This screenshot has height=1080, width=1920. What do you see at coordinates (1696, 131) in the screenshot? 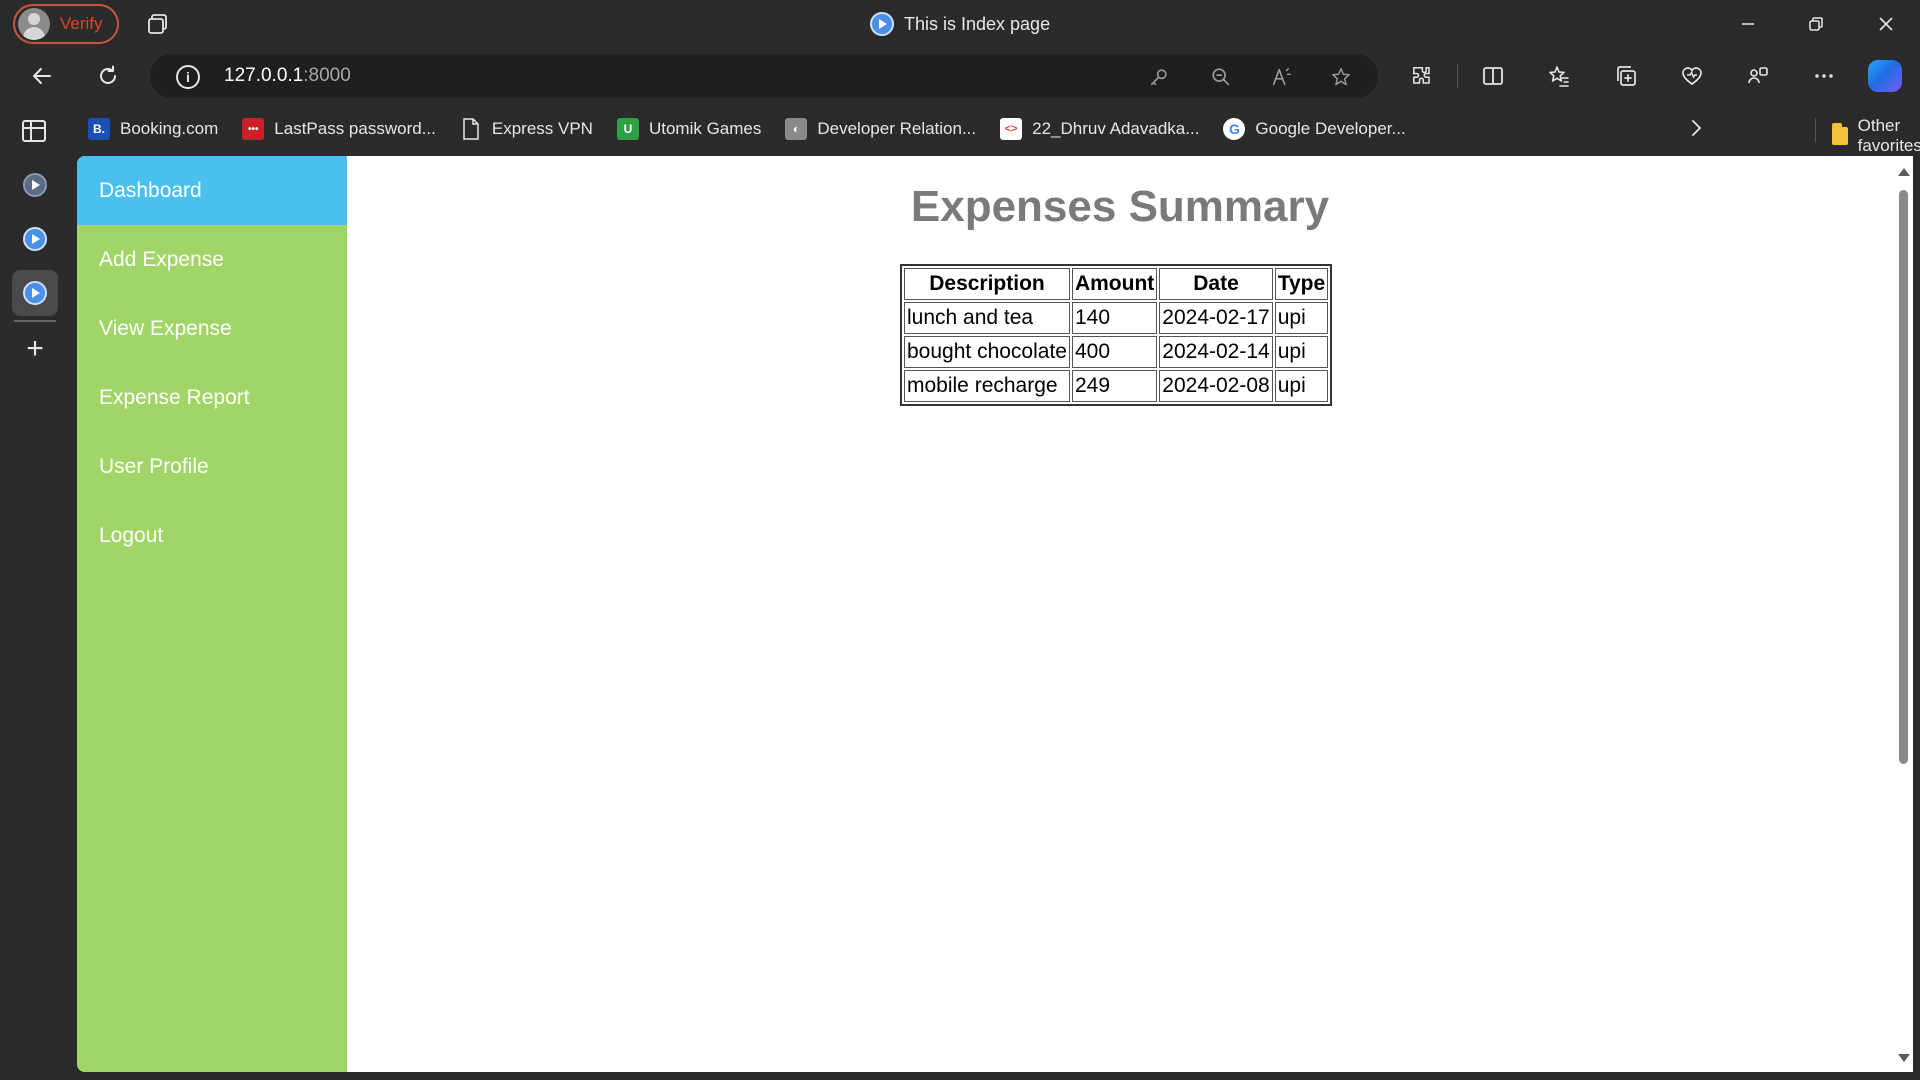
I see `chevron-right-icon` at bounding box center [1696, 131].